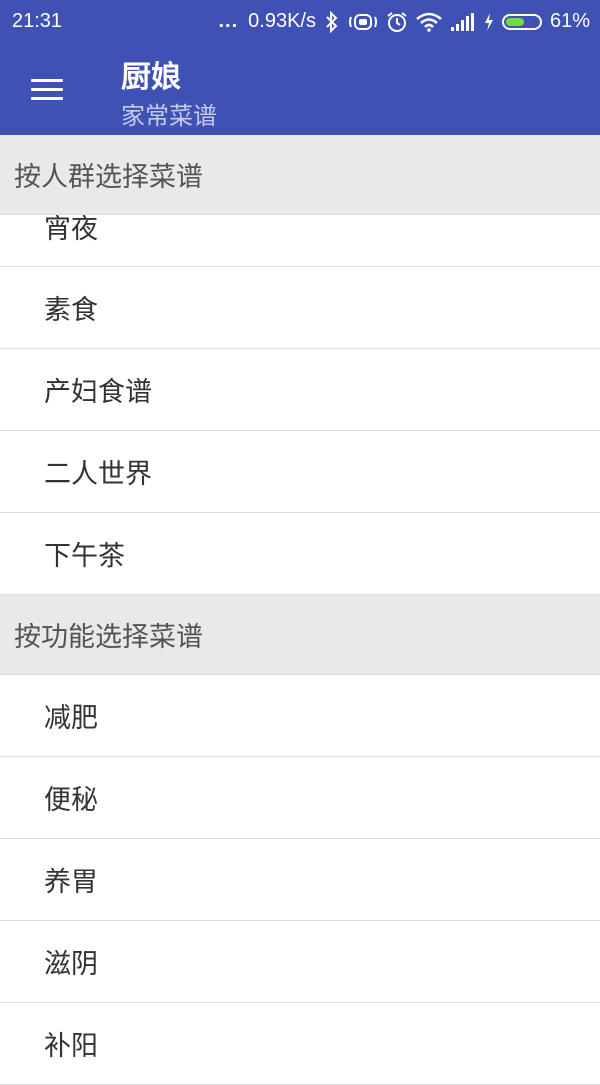 Image resolution: width=600 pixels, height=1085 pixels. Describe the element at coordinates (300, 1044) in the screenshot. I see `list-item: 补阳` at that location.